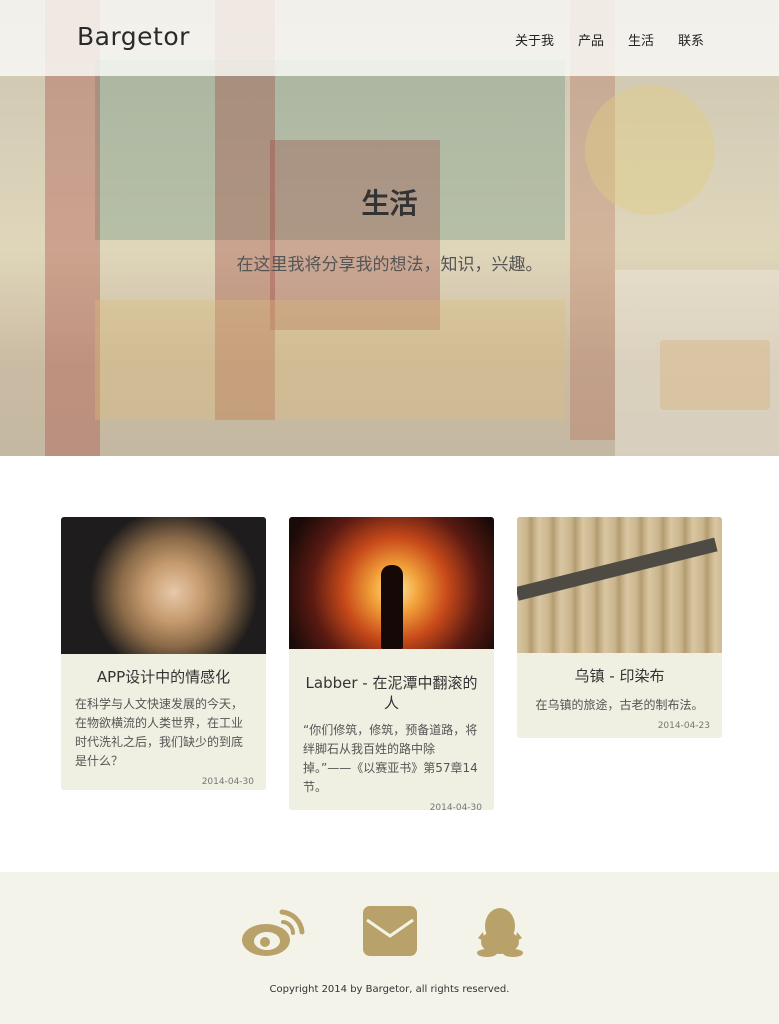 This screenshot has width=779, height=1024. Describe the element at coordinates (390, 931) in the screenshot. I see `mail-icon` at that location.